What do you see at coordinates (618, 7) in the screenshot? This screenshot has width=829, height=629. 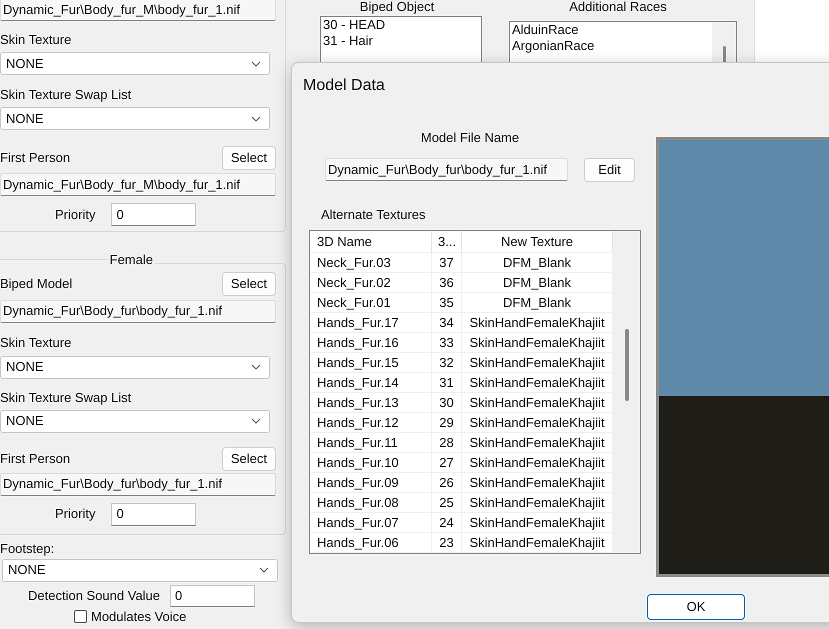 I see `group-title: Additional Races` at bounding box center [618, 7].